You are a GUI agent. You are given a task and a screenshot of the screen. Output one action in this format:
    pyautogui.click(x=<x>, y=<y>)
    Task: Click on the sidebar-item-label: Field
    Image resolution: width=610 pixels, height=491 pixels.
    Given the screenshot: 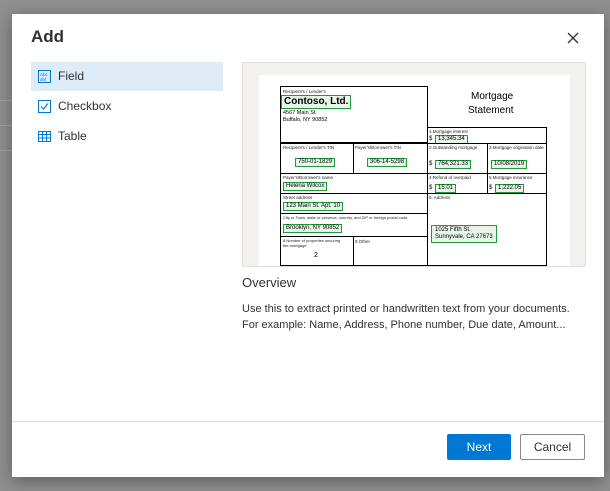 What is the action you would take?
    pyautogui.click(x=71, y=76)
    